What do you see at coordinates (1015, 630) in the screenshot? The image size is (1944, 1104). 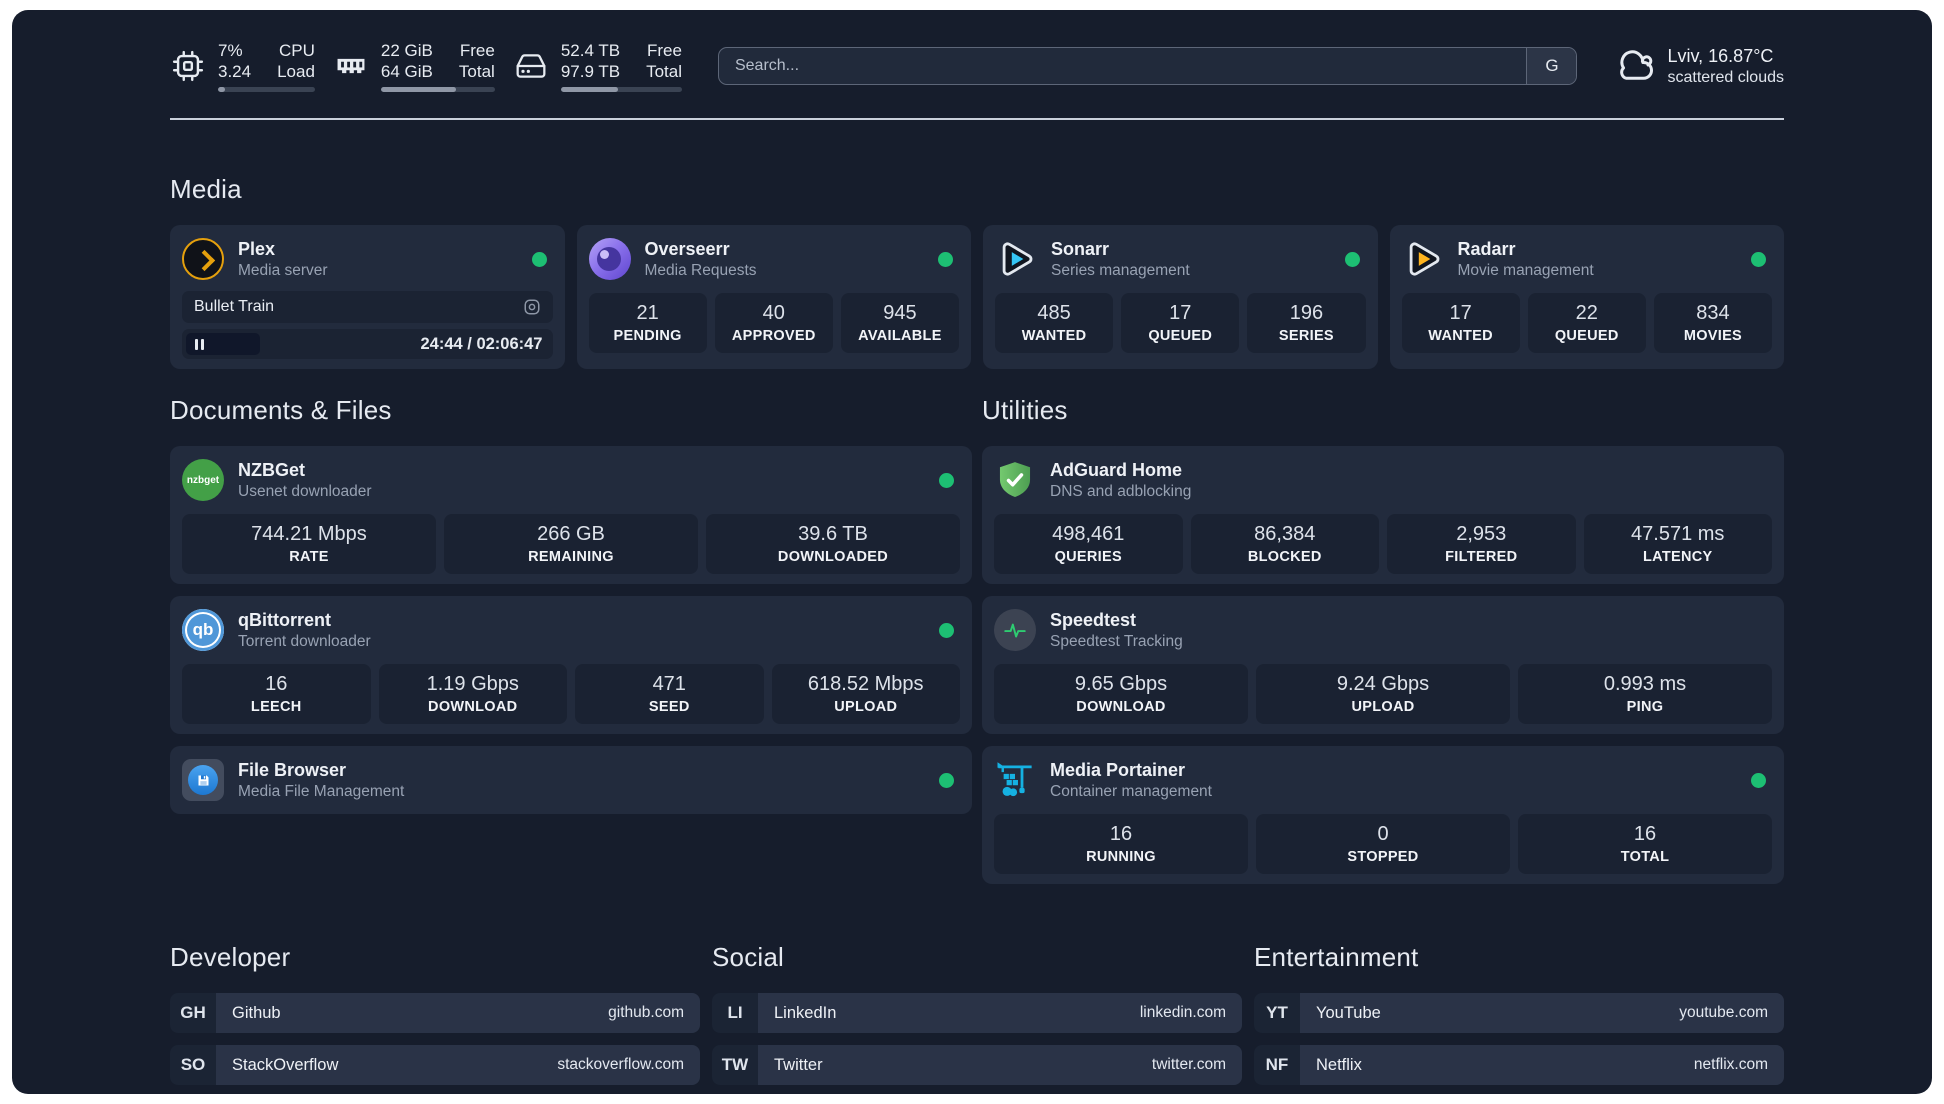 I see `speedtest-pulse-icon` at bounding box center [1015, 630].